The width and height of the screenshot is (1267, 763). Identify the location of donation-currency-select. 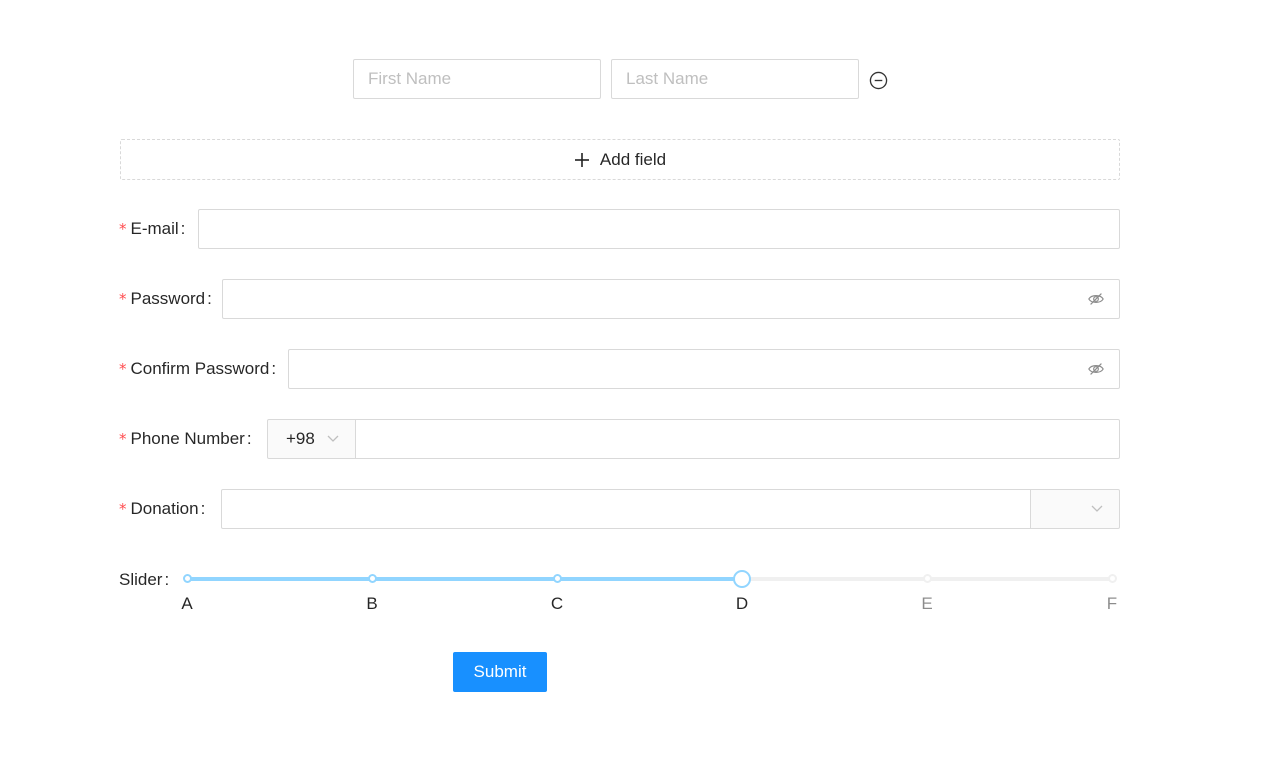
(1075, 509).